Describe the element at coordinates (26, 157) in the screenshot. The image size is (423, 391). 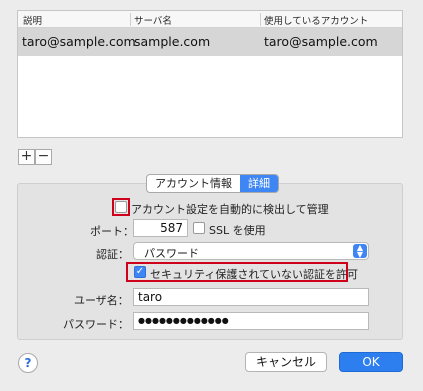
I see `add-account-button: +` at that location.